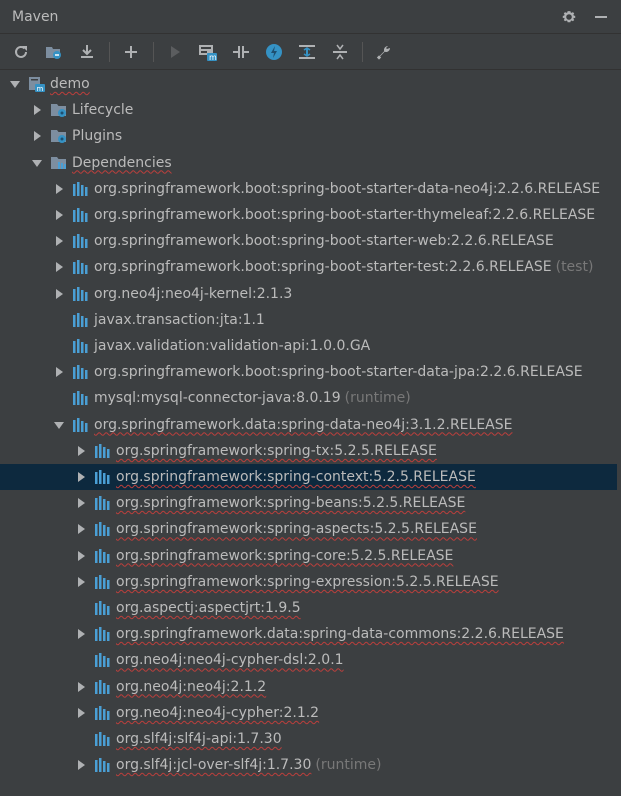 The height and width of the screenshot is (796, 621). I want to click on run-icon, so click(175, 52).